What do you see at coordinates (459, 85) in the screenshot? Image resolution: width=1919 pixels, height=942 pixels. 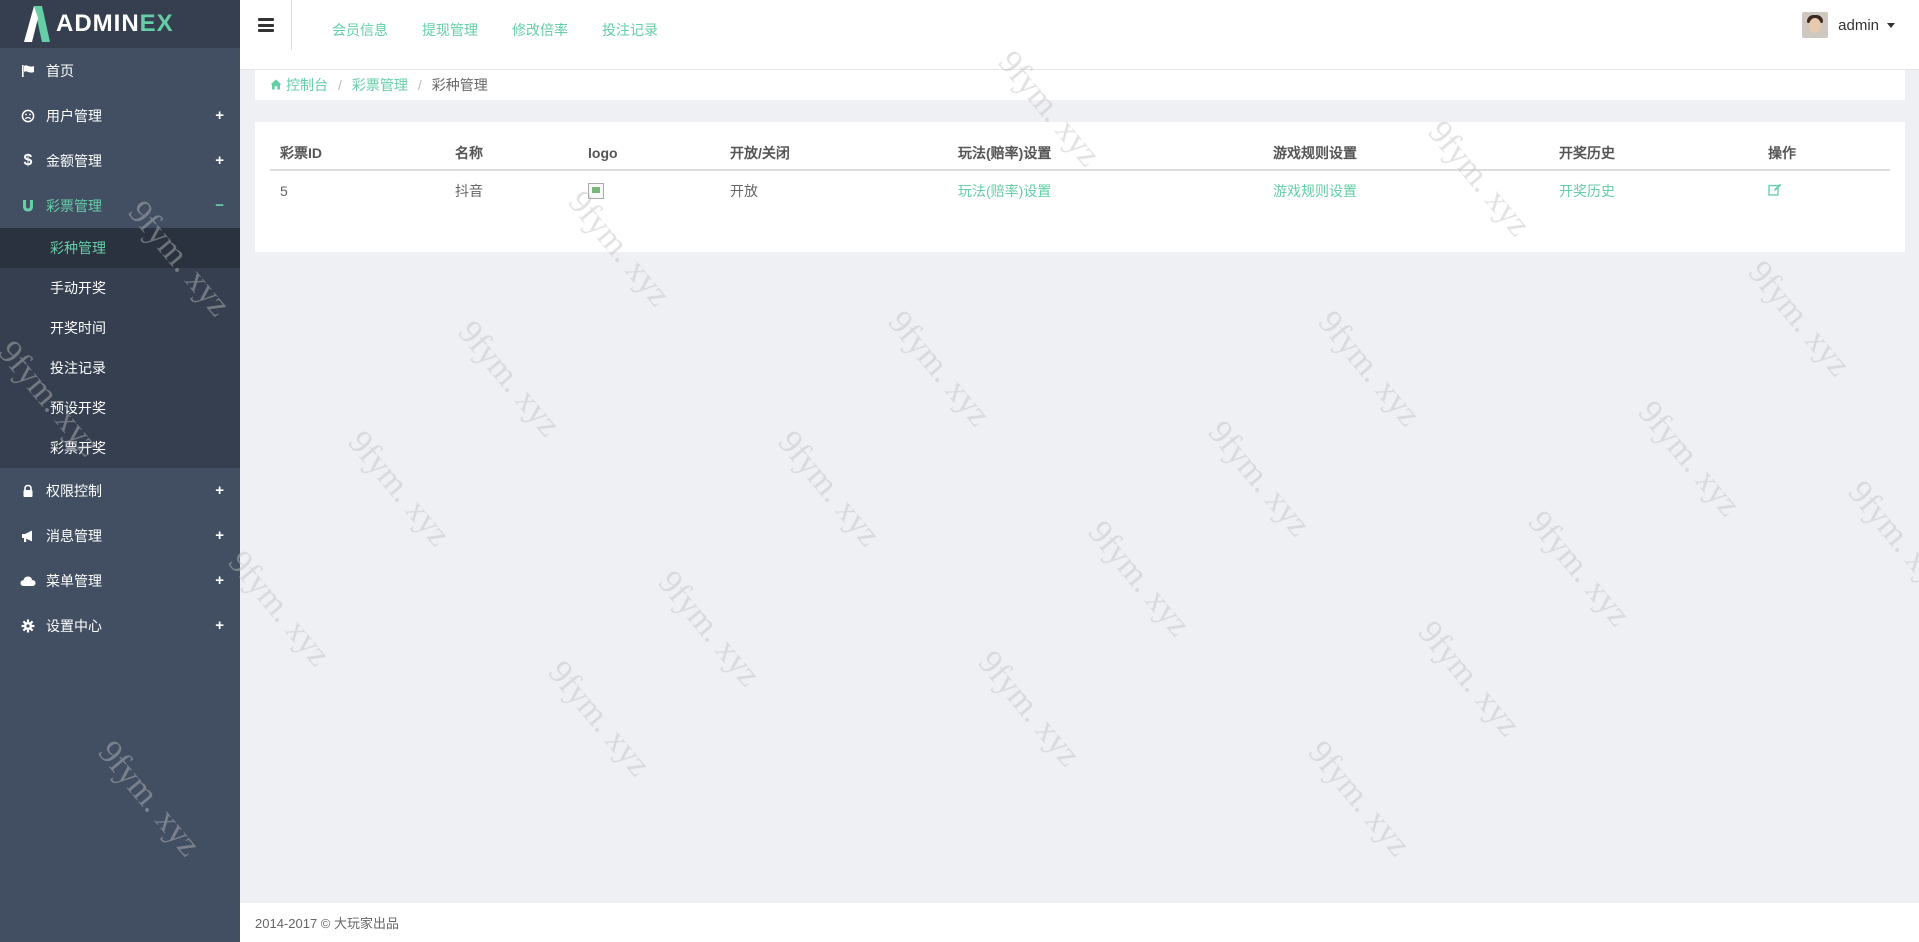 I see `breadcrumb-current: 彩种管理` at bounding box center [459, 85].